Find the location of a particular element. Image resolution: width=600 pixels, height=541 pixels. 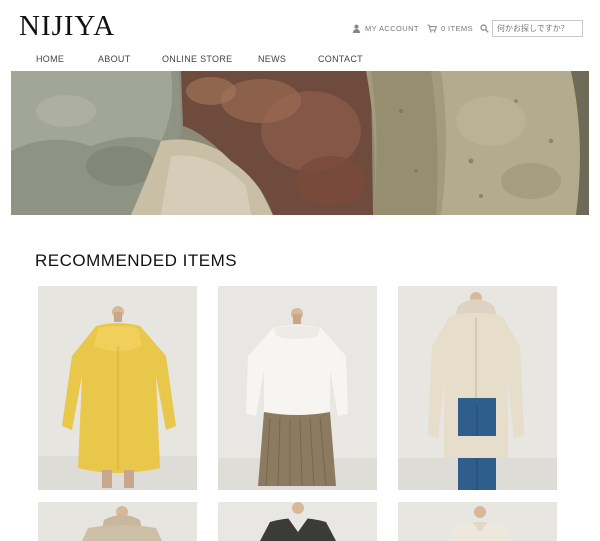

main-nav: HOME ABOUT ONLINE STORE NEWS CONTACT is located at coordinates (300, 60).